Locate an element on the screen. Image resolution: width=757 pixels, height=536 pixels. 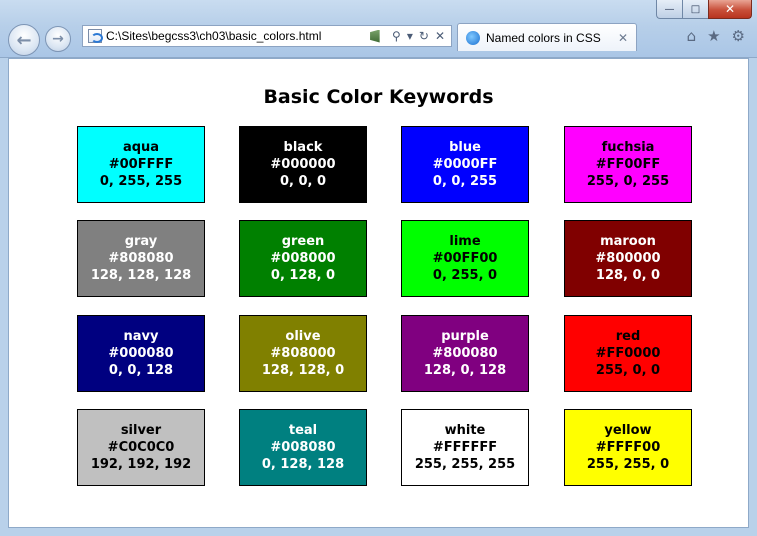
color-rgb: 0, 255, 0 is located at coordinates (465, 275).